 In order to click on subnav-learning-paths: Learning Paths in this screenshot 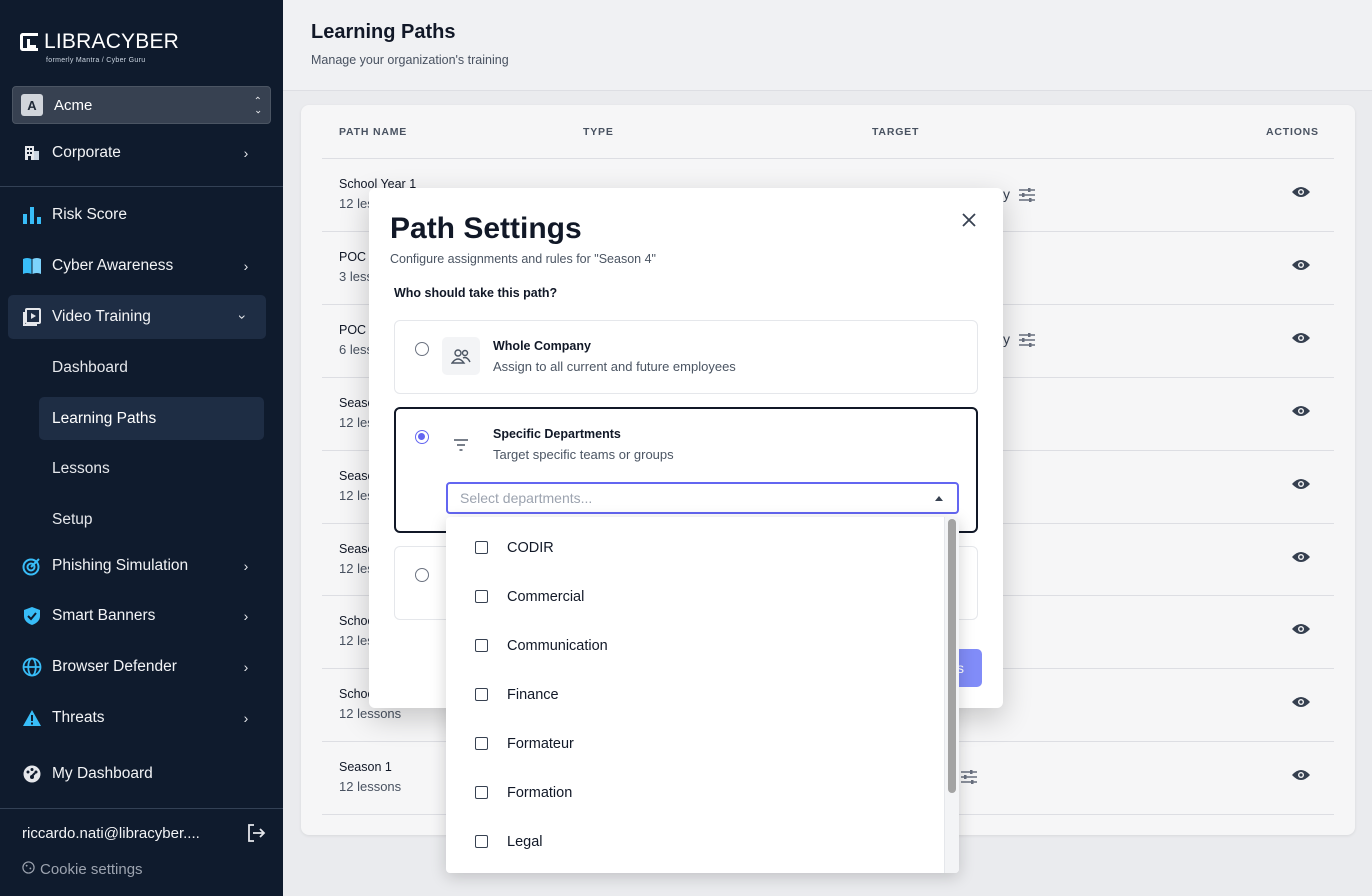, I will do `click(151, 418)`.